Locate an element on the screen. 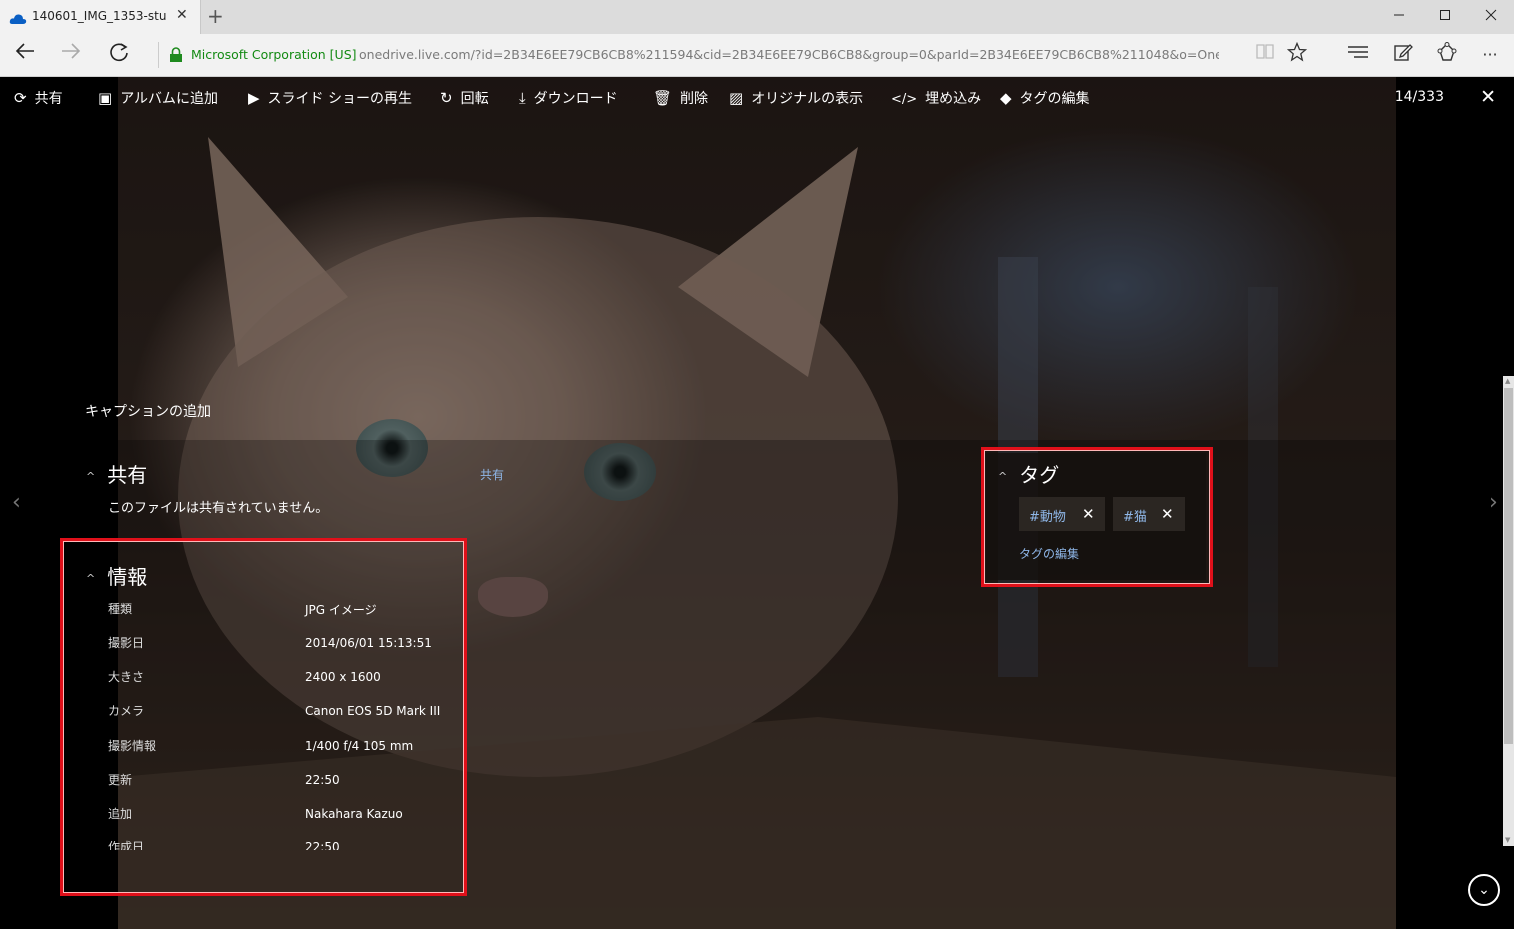  slideshow-command: ▶ スライド ショーの再生 is located at coordinates (330, 98).